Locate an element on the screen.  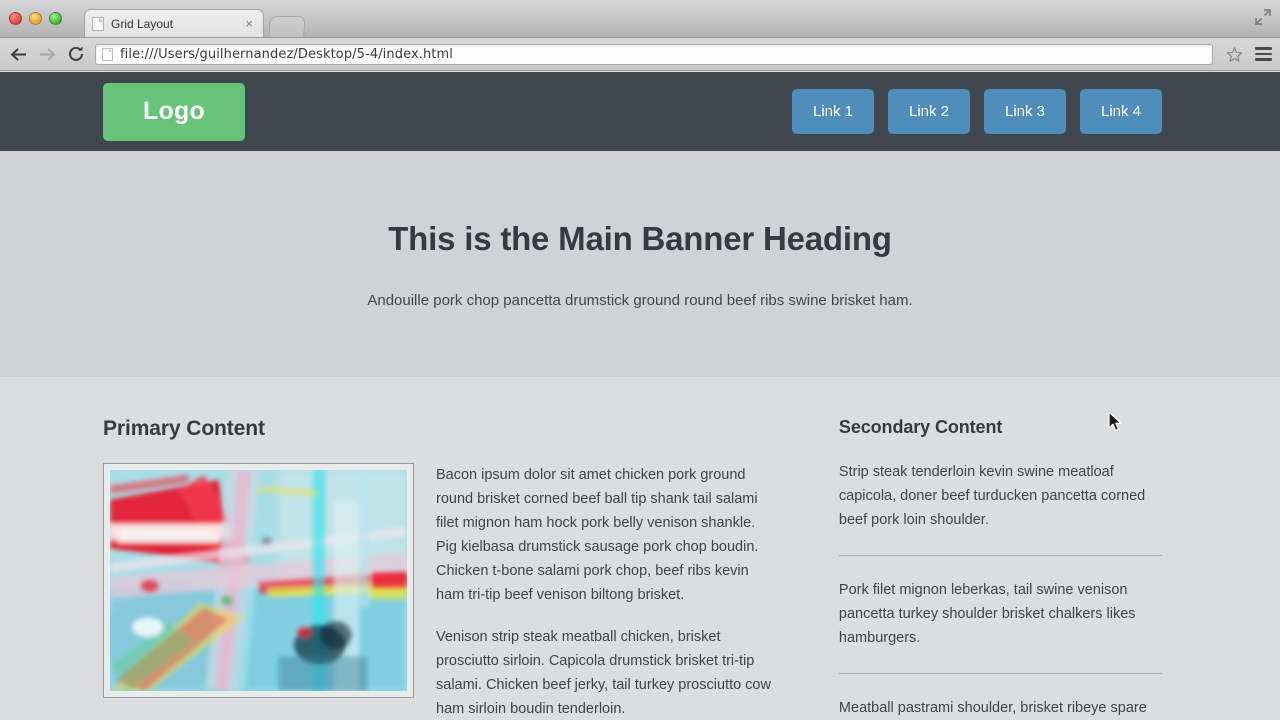
nav-link-3: Link 3 is located at coordinates (1025, 111).